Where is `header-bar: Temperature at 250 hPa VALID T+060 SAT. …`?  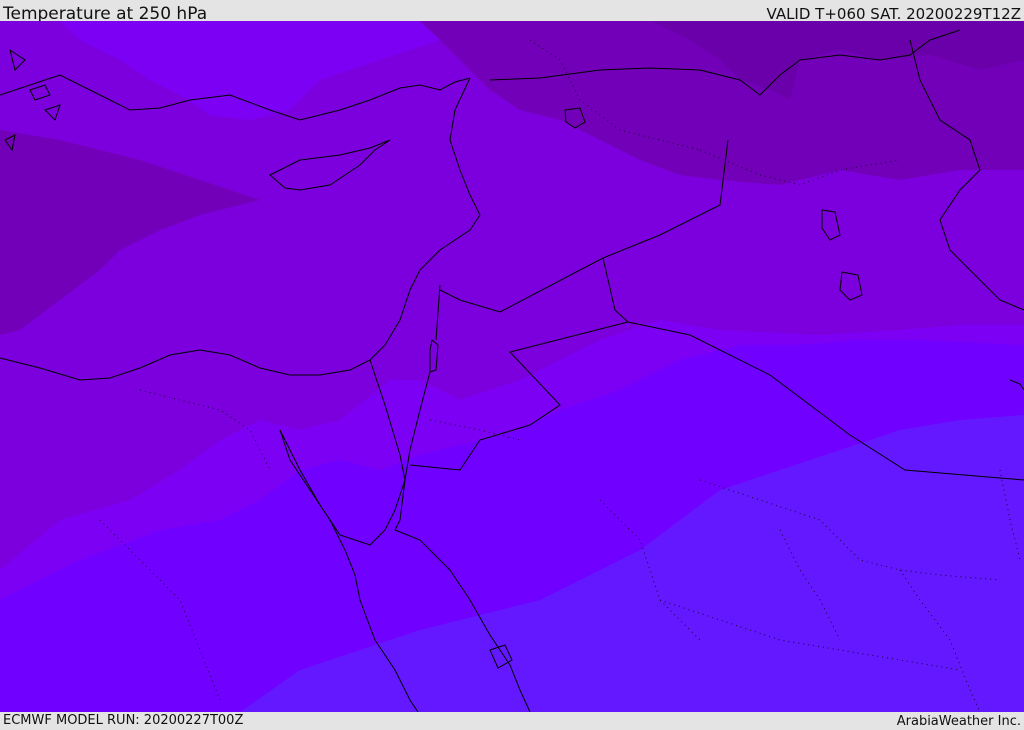
header-bar: Temperature at 250 hPa VALID T+060 SAT. … is located at coordinates (512, 12).